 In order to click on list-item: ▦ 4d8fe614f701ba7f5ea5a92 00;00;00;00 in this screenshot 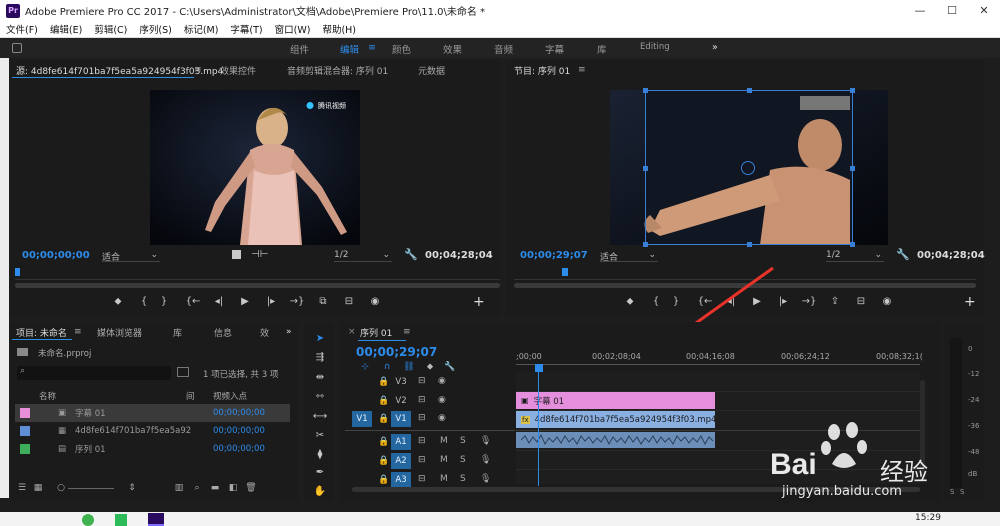, I will do `click(152, 431)`.